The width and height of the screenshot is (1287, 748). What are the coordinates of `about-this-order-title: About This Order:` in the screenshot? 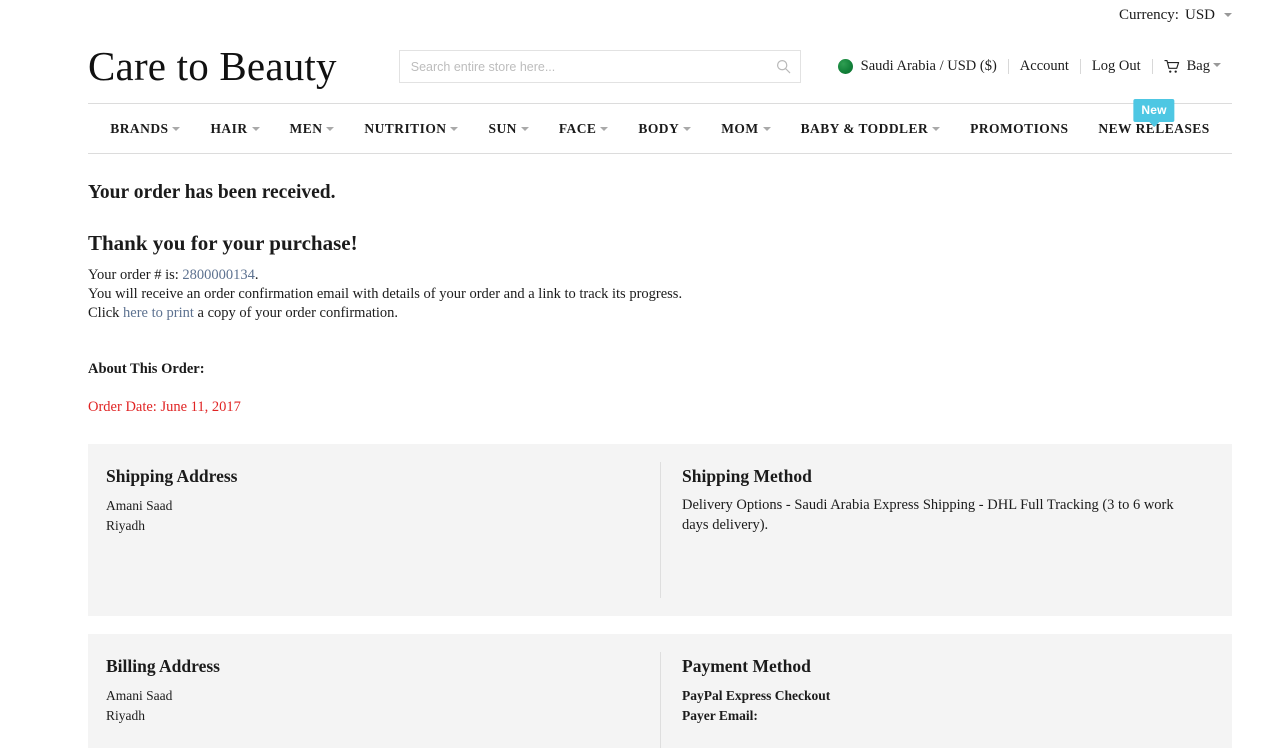 It's located at (146, 369).